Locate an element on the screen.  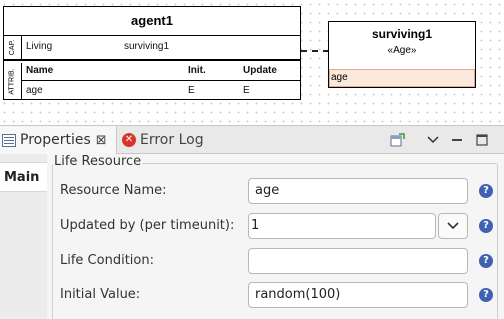
capabilities-section: CAP. Living surviving1 is located at coordinates (152, 48).